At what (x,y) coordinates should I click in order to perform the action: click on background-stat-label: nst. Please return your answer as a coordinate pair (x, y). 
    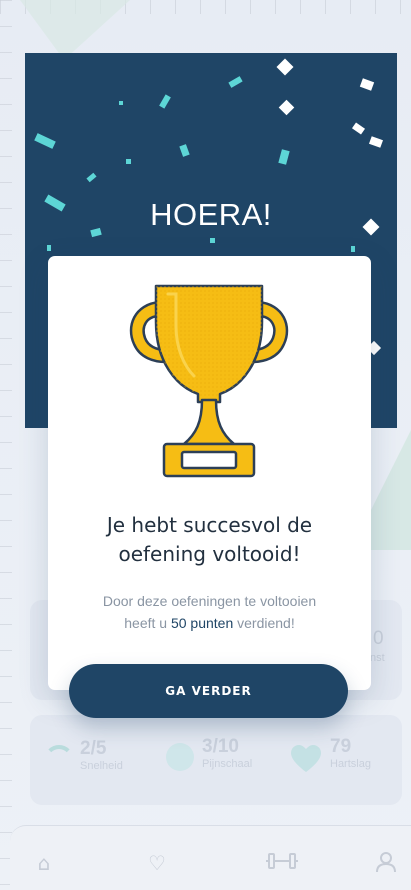
    Looking at the image, I should click on (377, 658).